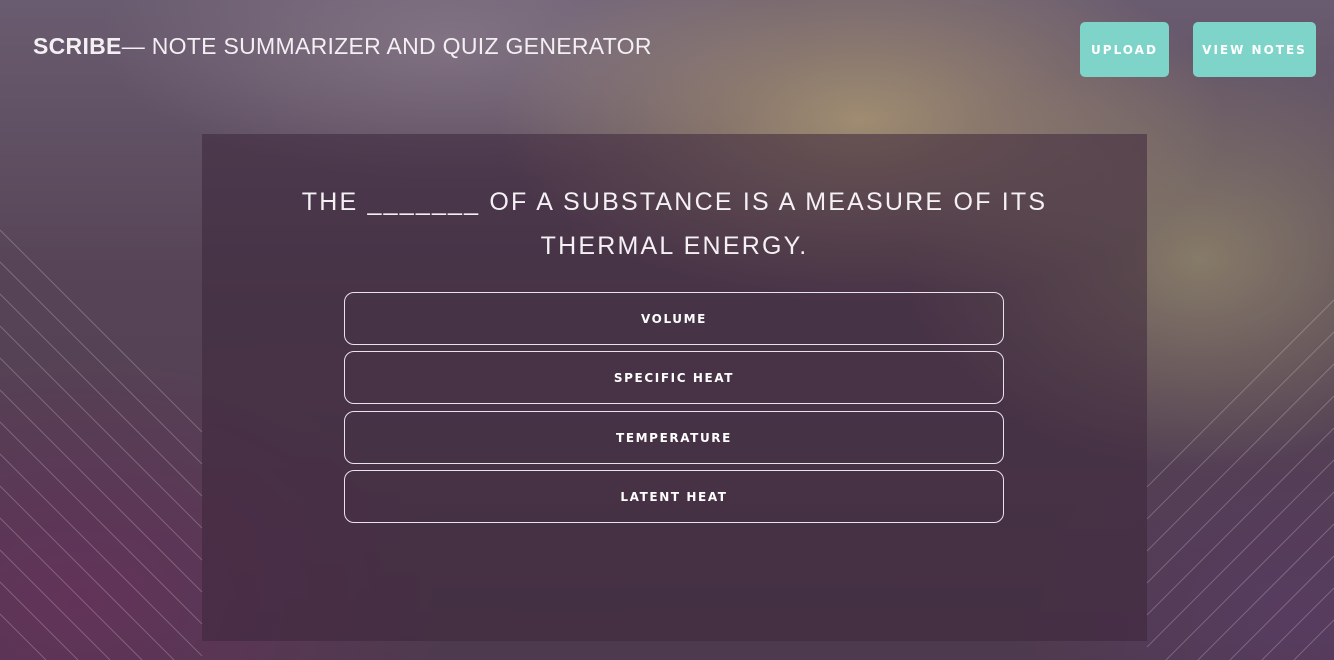 This screenshot has height=660, width=1334. I want to click on upload-button: UPLOAD, so click(1124, 49).